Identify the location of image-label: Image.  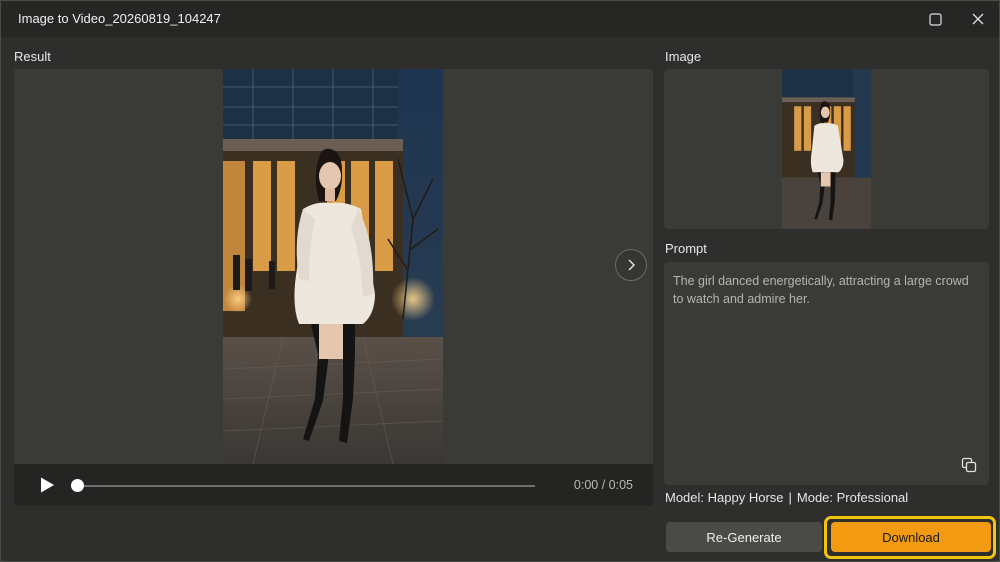
(683, 56).